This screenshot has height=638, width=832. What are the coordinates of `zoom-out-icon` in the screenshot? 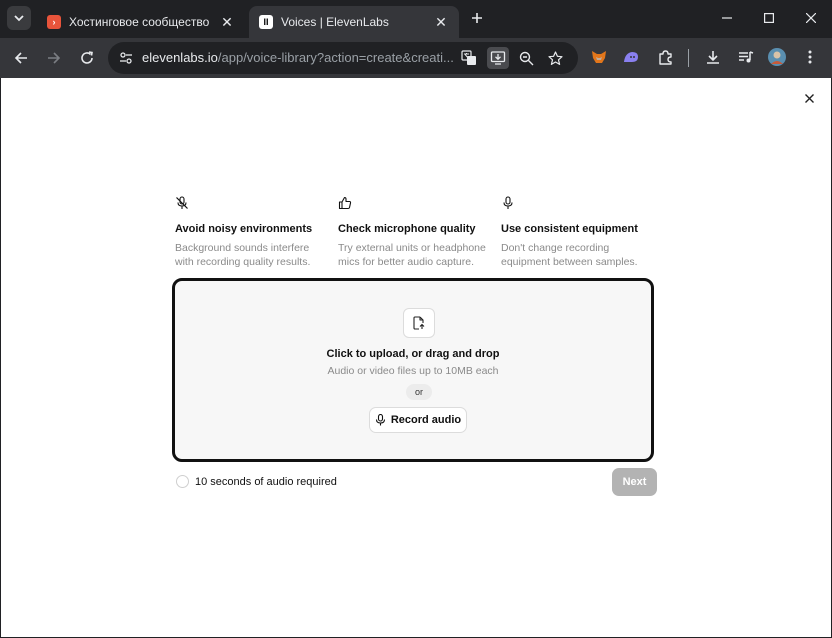 It's located at (526, 58).